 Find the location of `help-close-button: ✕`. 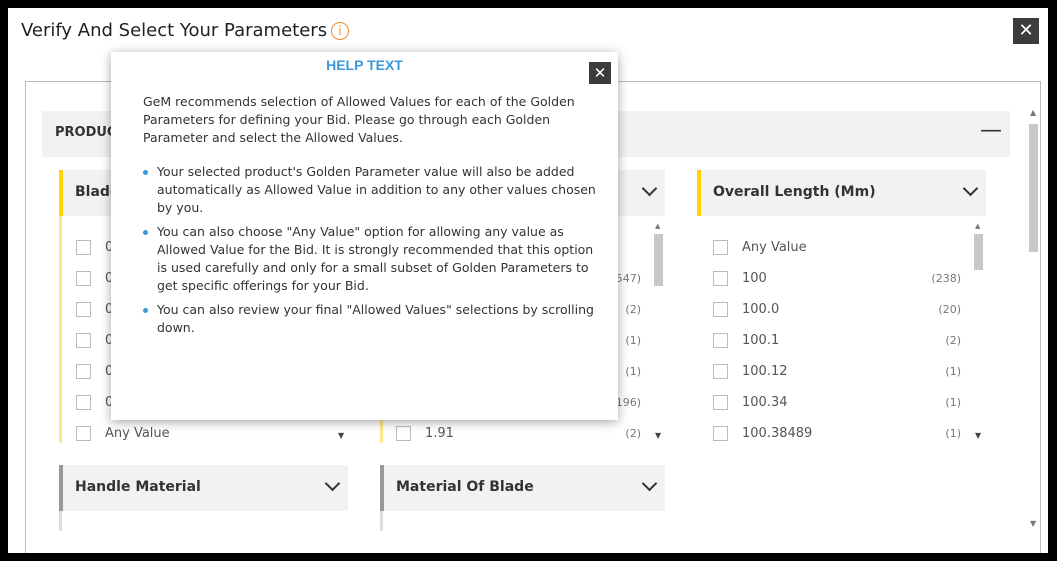

help-close-button: ✕ is located at coordinates (600, 73).